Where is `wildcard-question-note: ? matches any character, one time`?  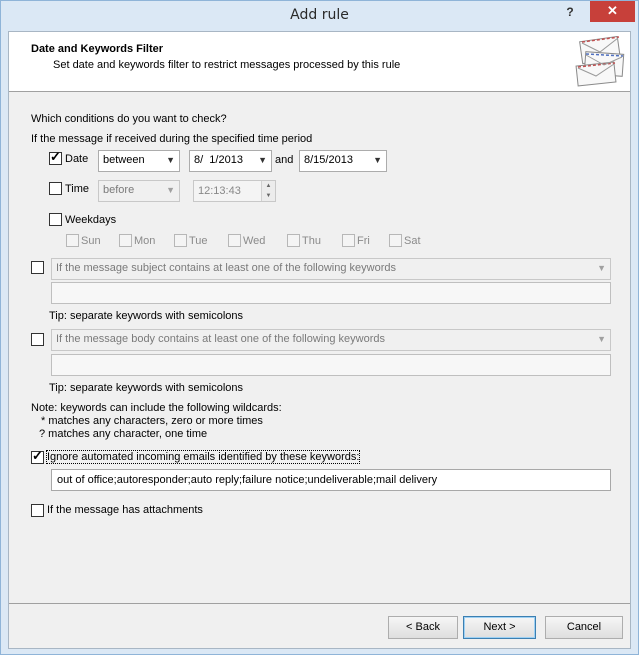 wildcard-question-note: ? matches any character, one time is located at coordinates (123, 434).